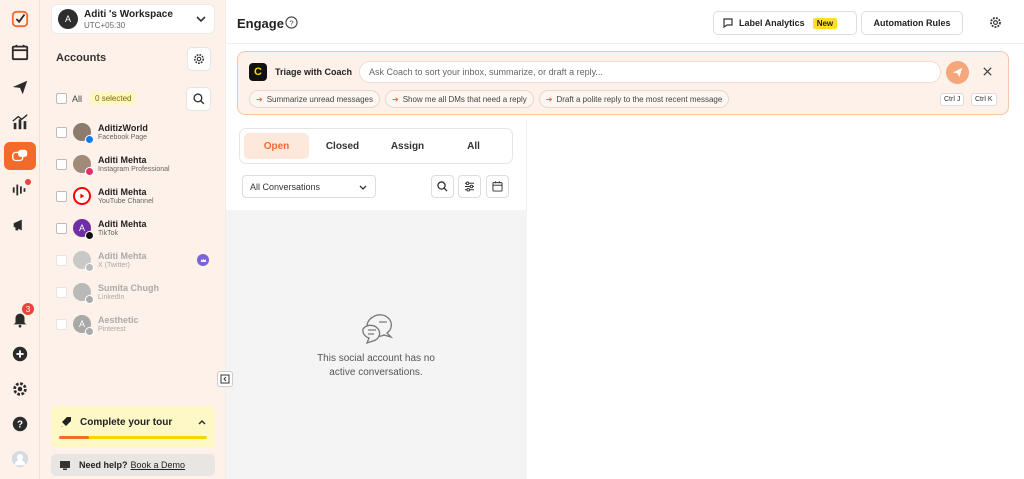 This screenshot has height=479, width=1024. I want to click on avatar: A, so click(83, 325).